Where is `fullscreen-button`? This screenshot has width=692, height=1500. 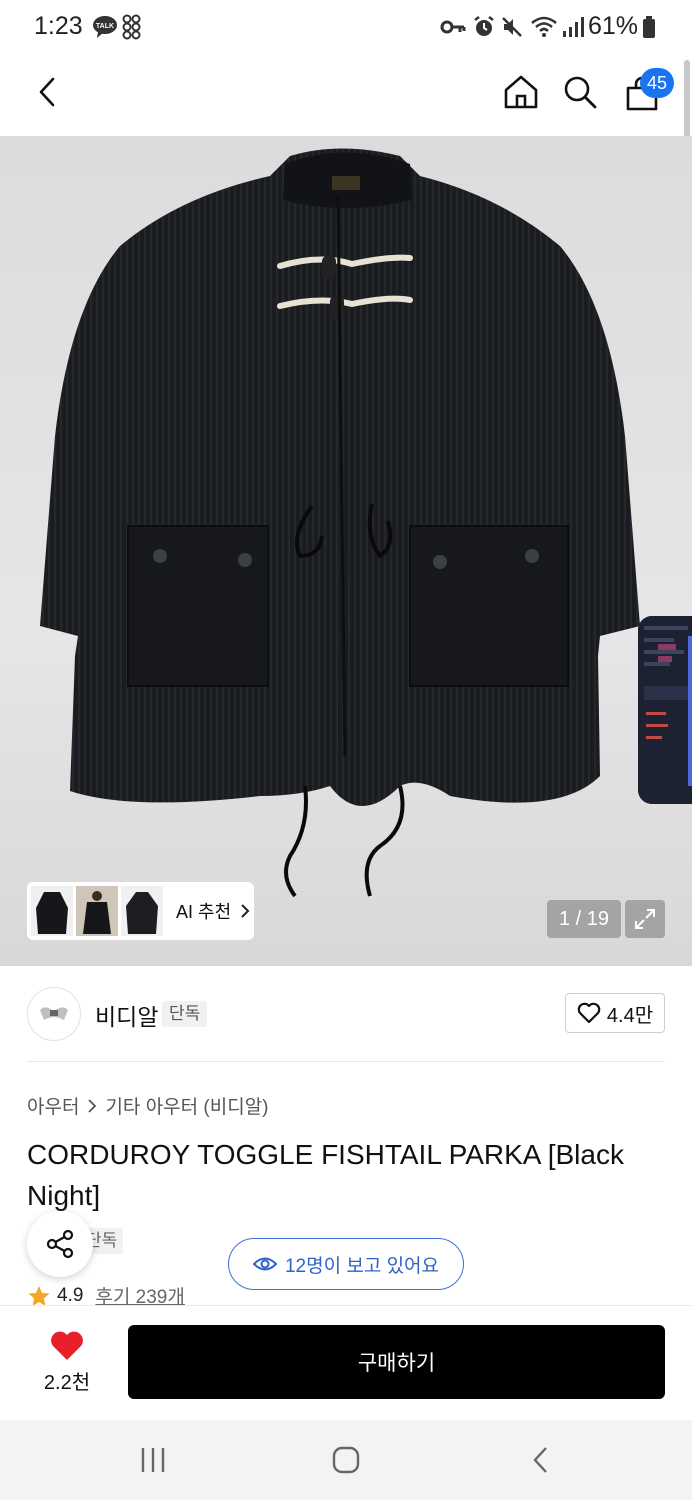
fullscreen-button is located at coordinates (645, 919).